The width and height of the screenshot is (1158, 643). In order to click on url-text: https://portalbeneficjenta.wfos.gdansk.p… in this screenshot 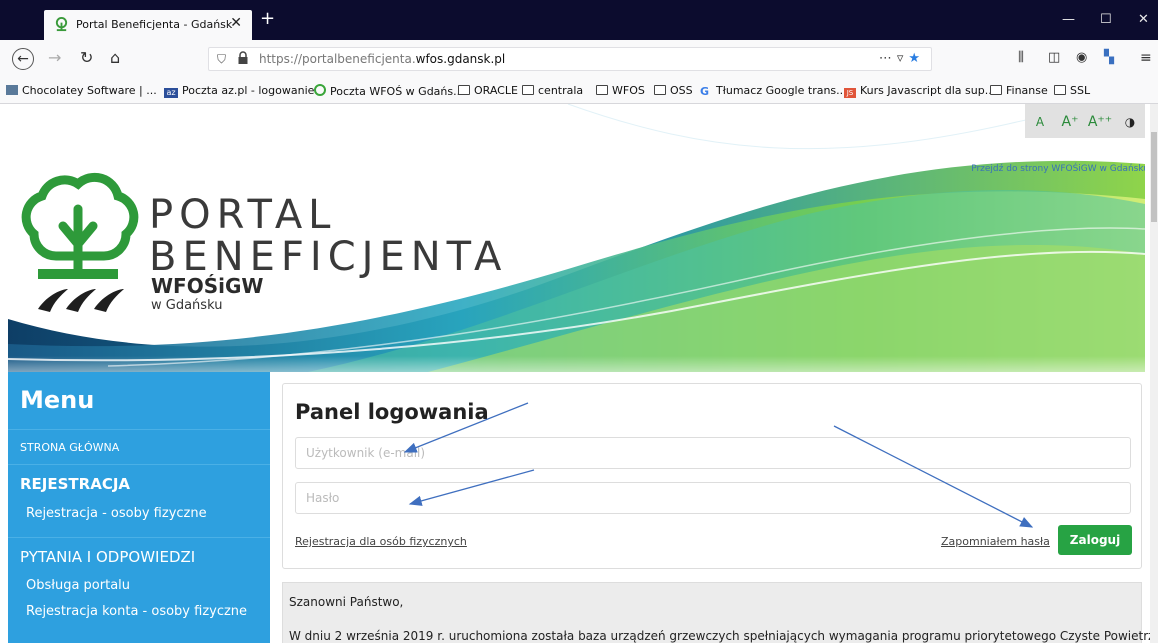, I will do `click(382, 59)`.